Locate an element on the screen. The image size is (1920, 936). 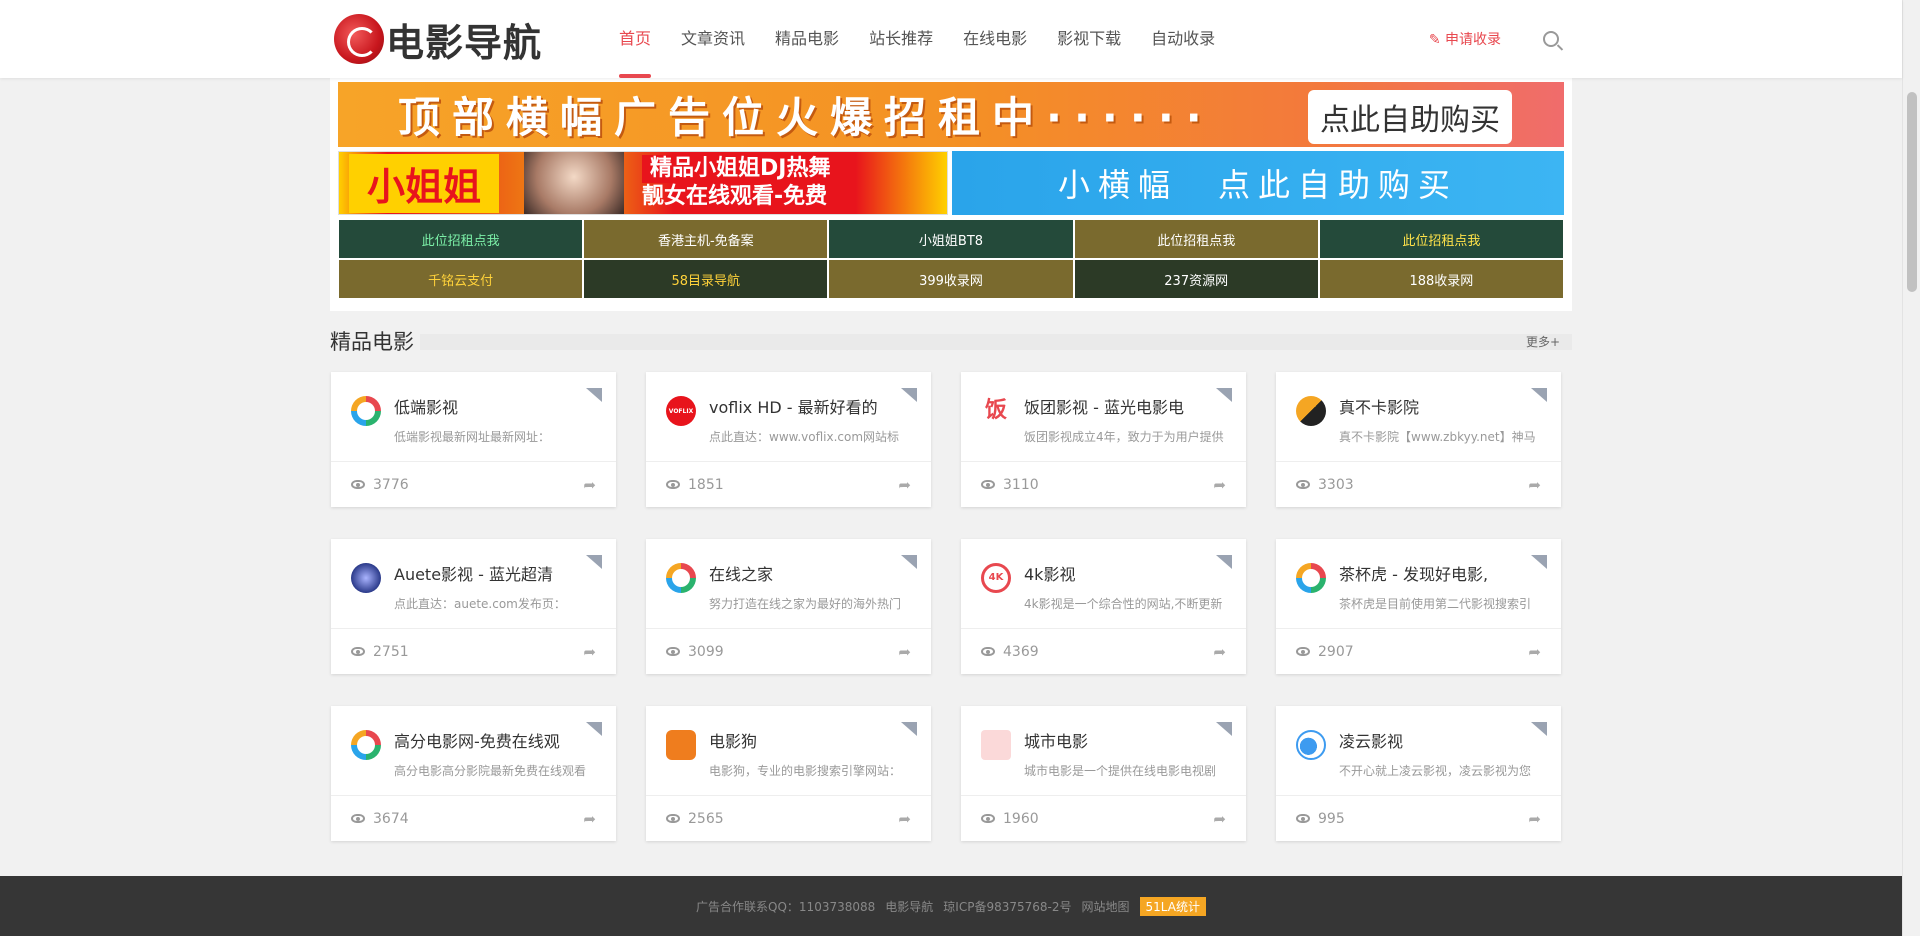
card-body: Auete影视 - 蓝光超清 点此直达：auete.com发布页： is located at coordinates (473, 584).